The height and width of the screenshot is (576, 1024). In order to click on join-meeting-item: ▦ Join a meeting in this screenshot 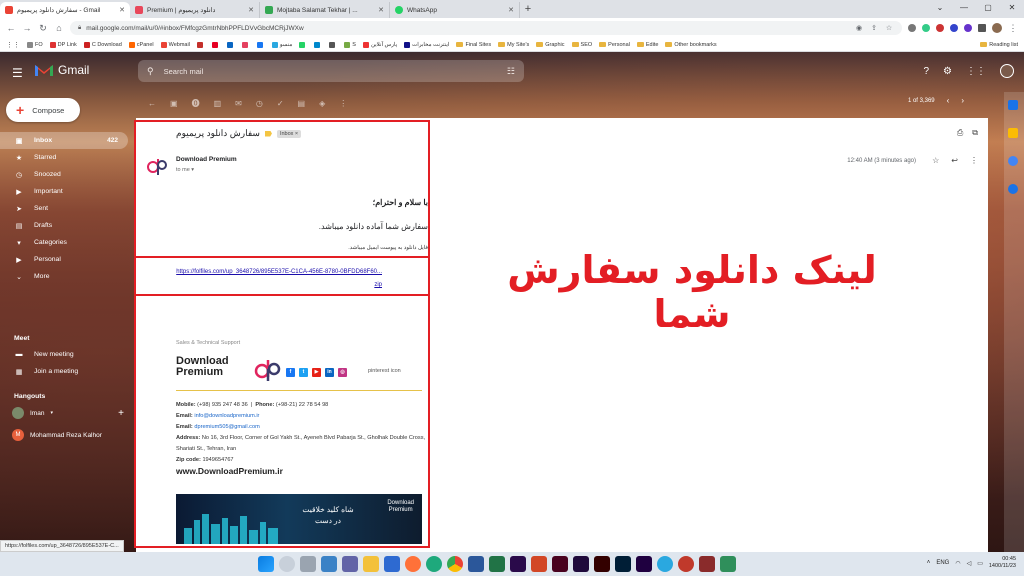, I will do `click(66, 371)`.